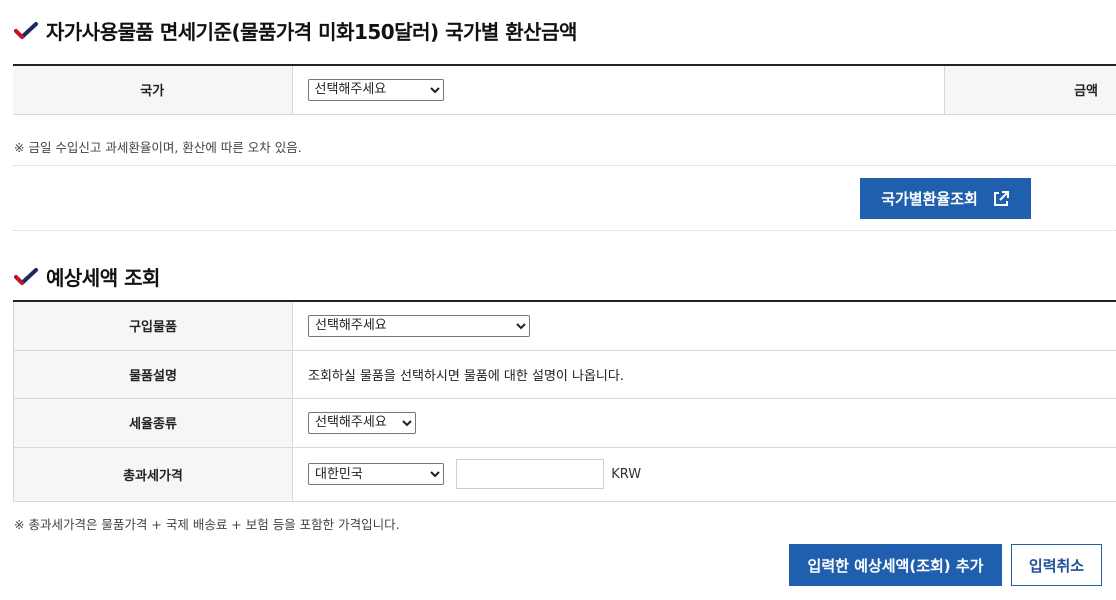 The height and width of the screenshot is (600, 1116). Describe the element at coordinates (704, 474) in the screenshot. I see `price-cell: 대한민국 KRW` at that location.